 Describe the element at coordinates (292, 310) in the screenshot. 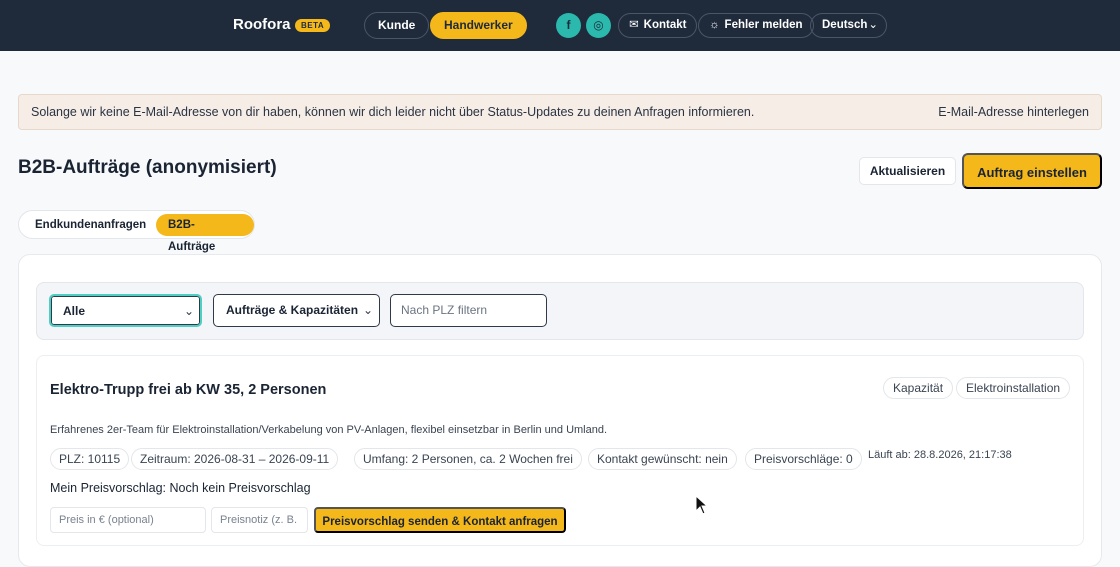

I see `type-filter-value: Aufträge & Kapazitäten` at that location.